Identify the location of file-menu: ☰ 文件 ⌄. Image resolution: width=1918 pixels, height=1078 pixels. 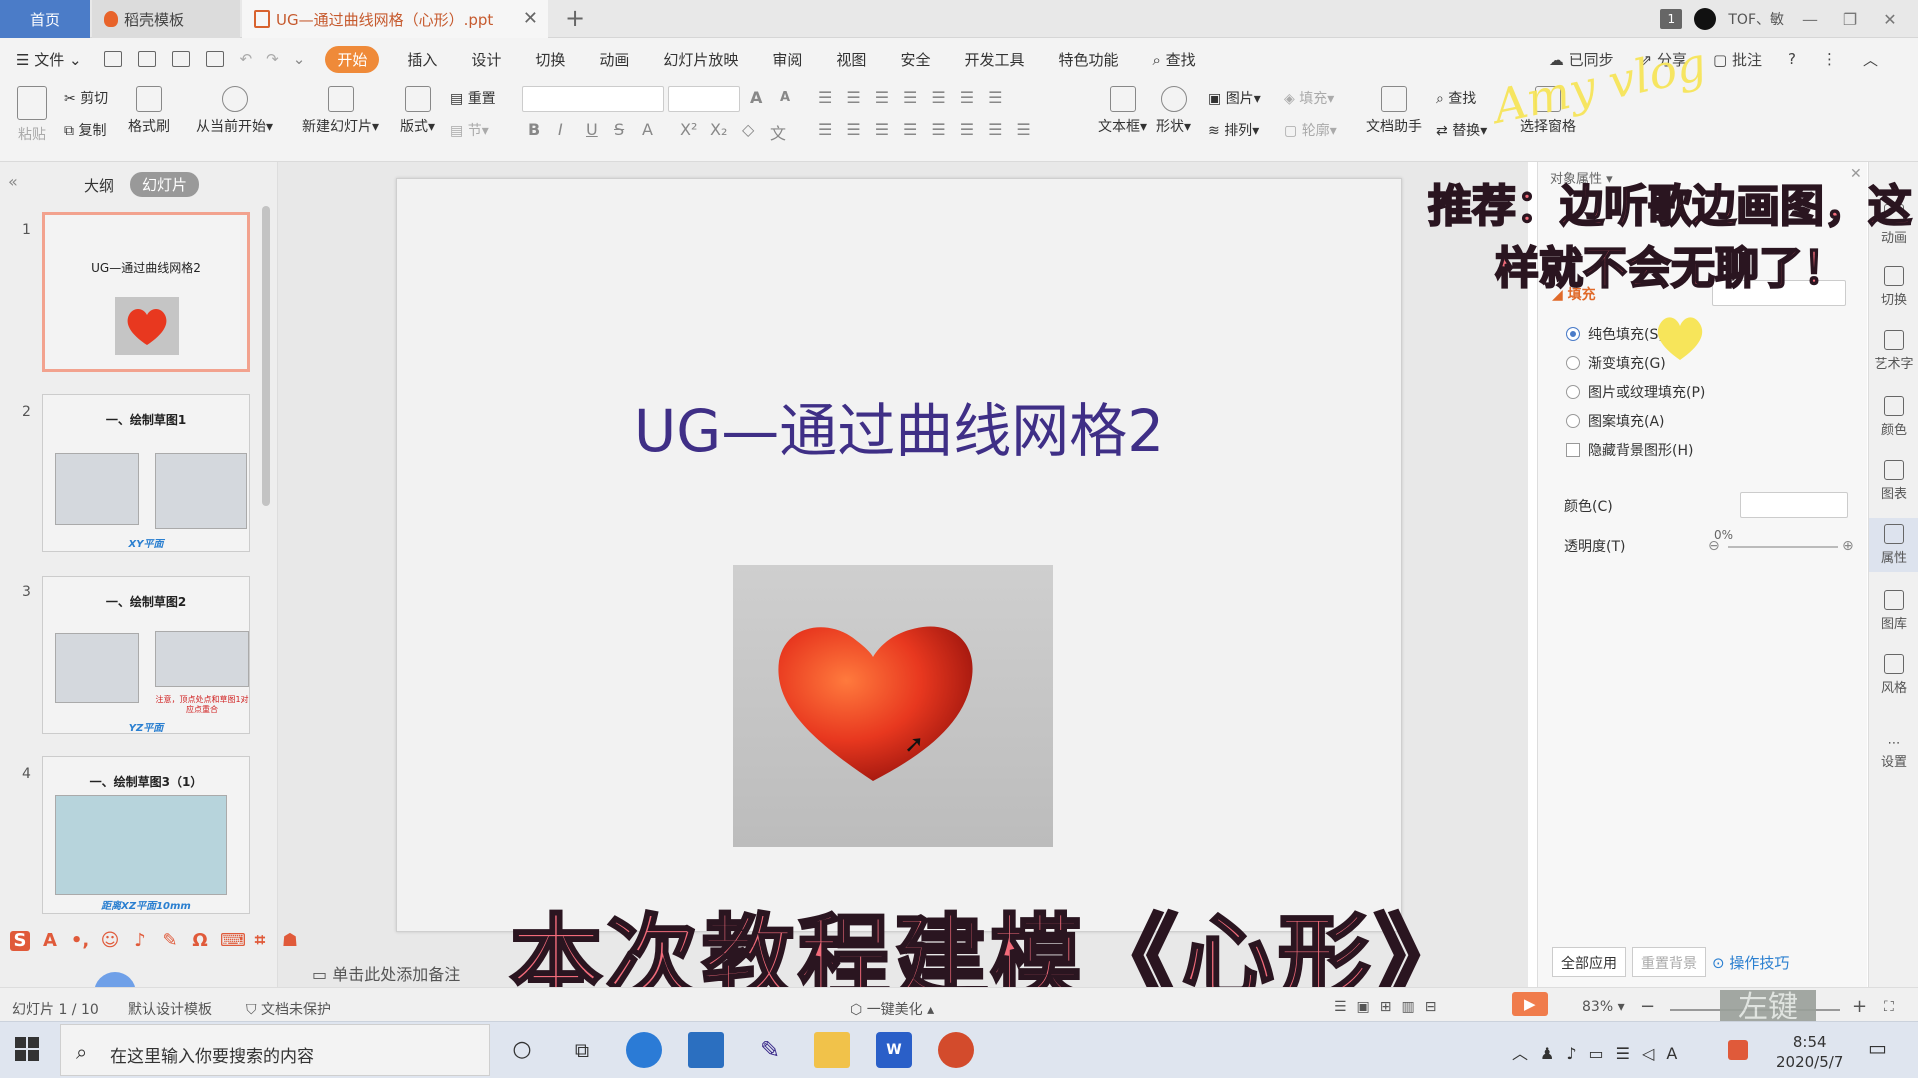
(49, 59).